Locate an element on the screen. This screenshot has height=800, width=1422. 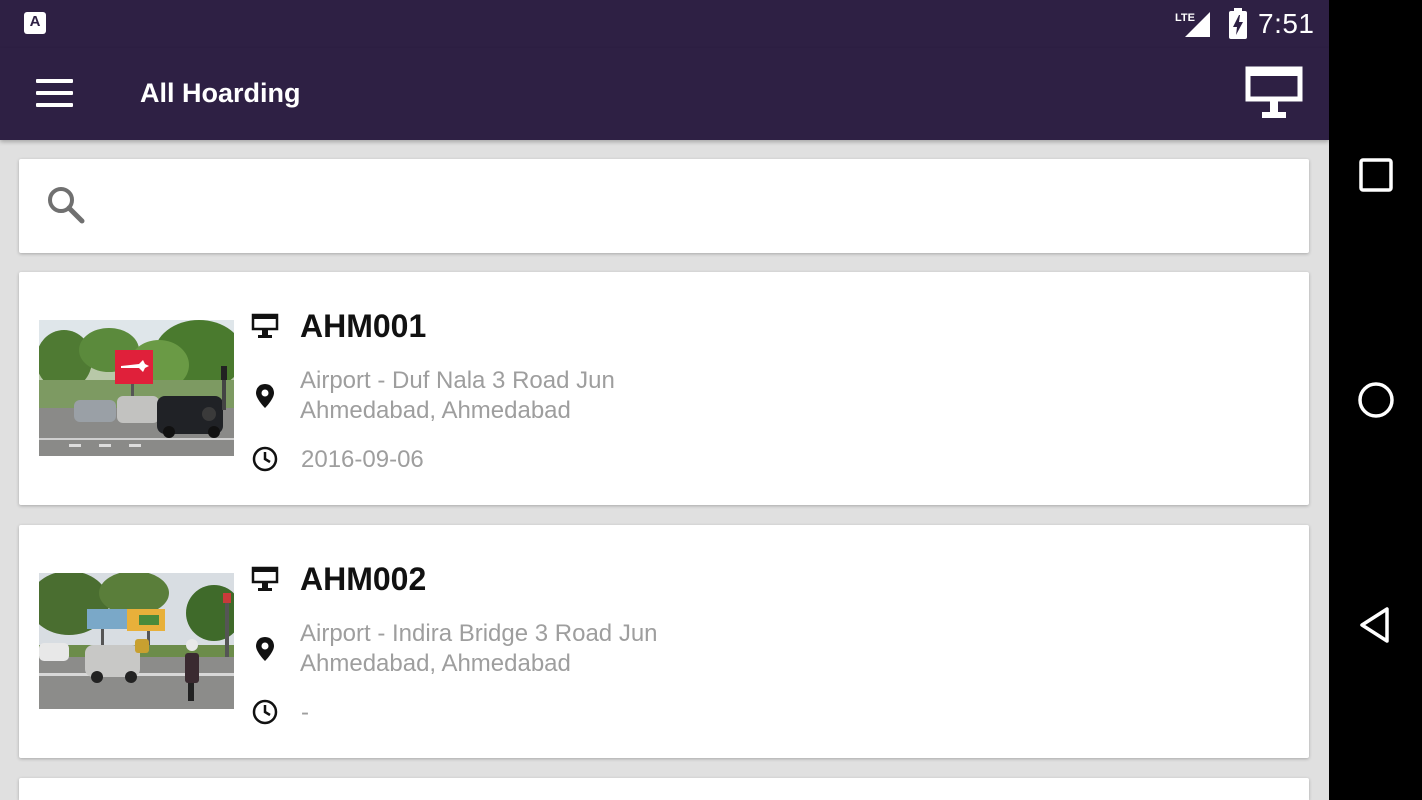
hoarding-date: 2016-09-06 is located at coordinates (362, 459).